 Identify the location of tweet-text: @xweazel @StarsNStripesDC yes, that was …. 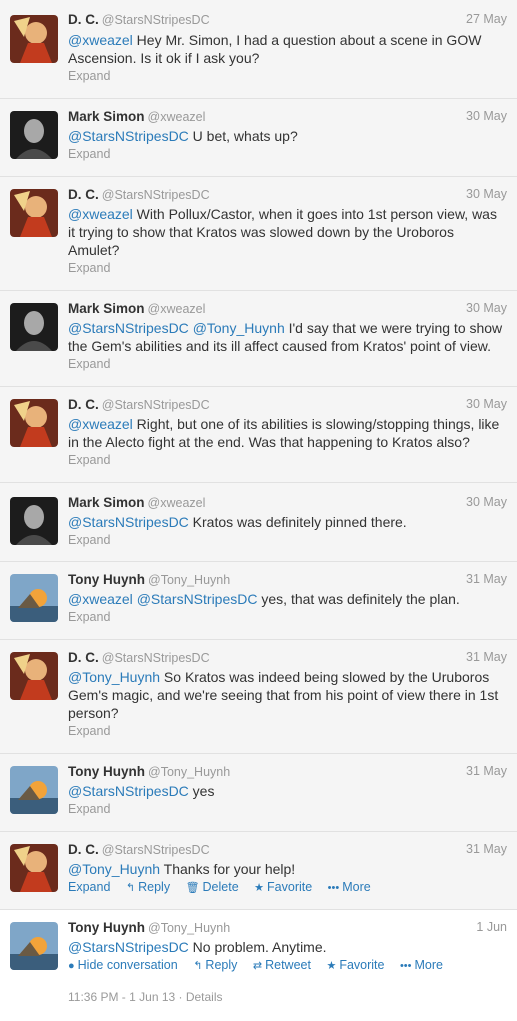
(264, 599).